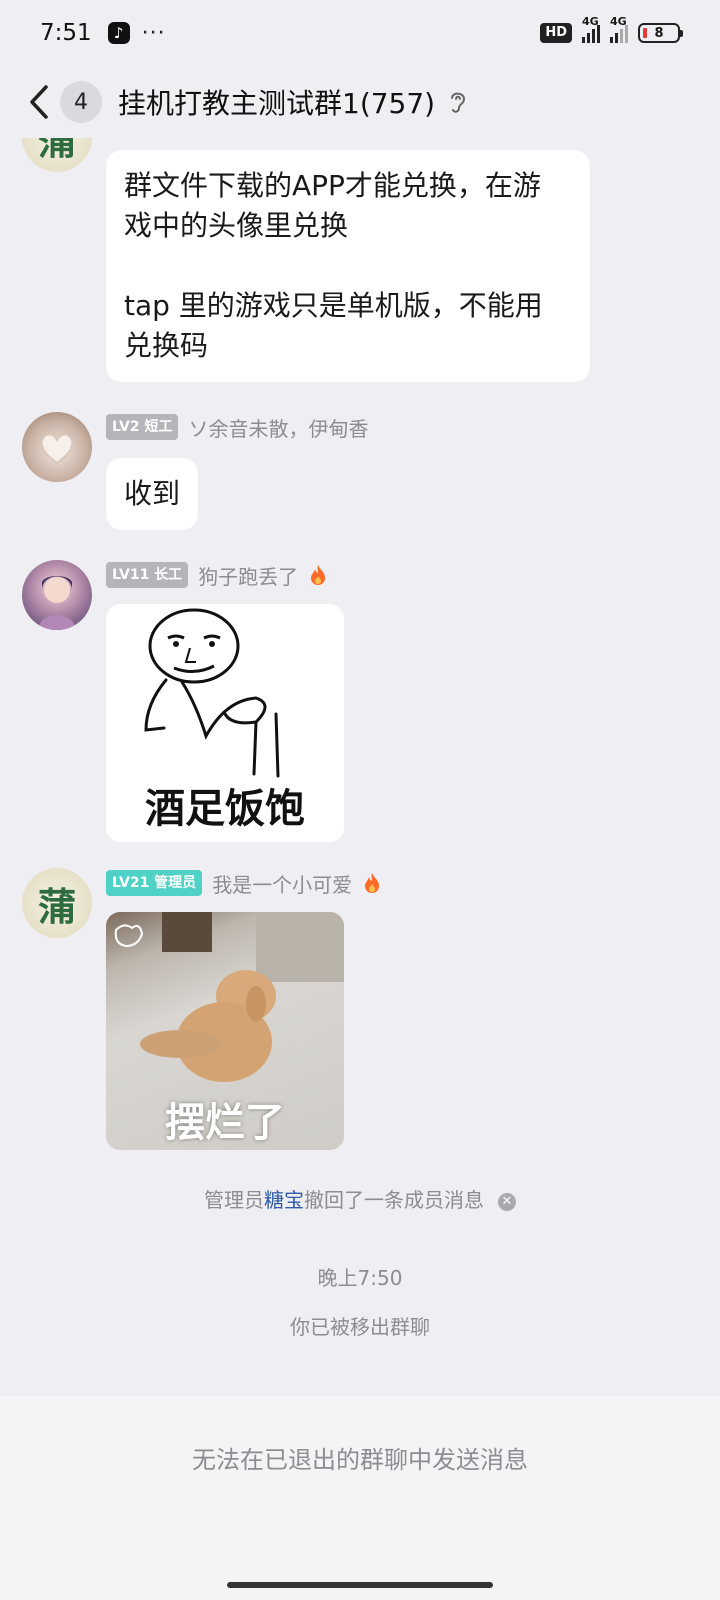 Image resolution: width=720 pixels, height=1600 pixels. Describe the element at coordinates (248, 575) in the screenshot. I see `sender-nickname: 狗子跑丢了` at that location.